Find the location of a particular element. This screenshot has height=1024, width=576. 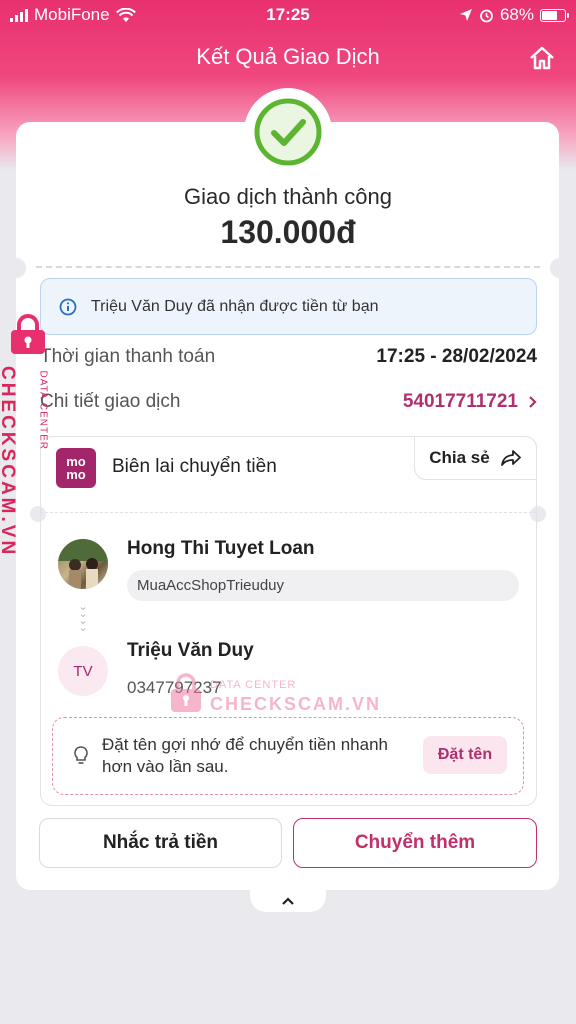

chevron-right-icon is located at coordinates (533, 402).